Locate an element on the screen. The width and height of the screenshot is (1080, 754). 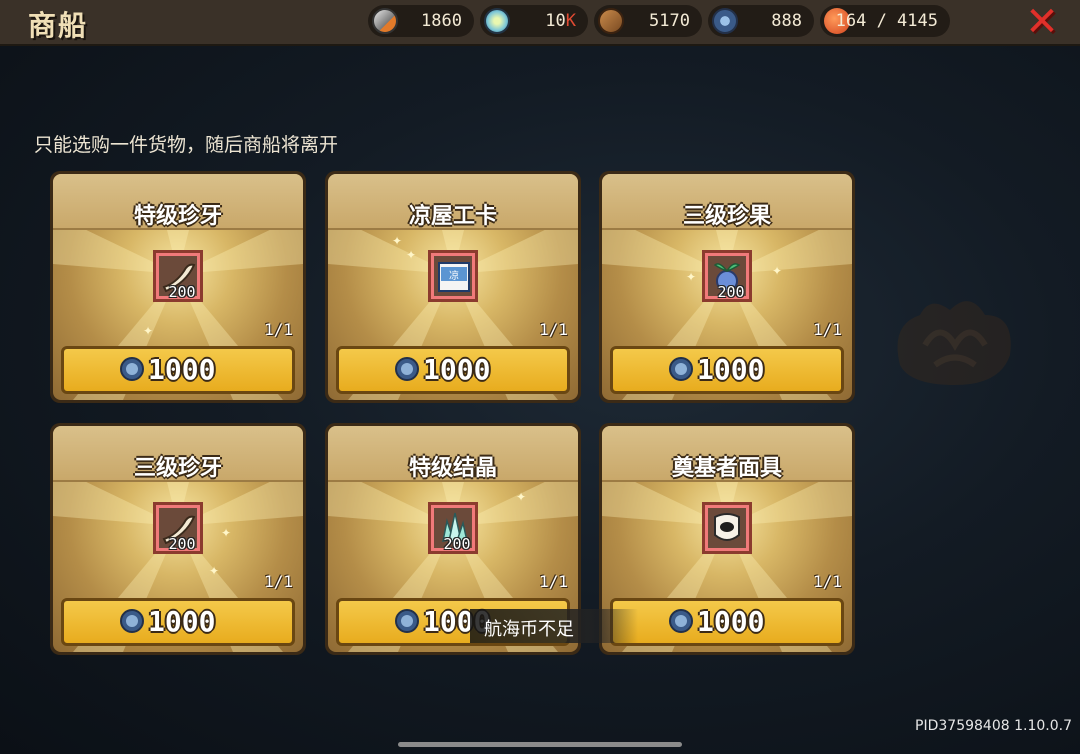
resource-food-value: 164 / 4145 is located at coordinates (886, 21).